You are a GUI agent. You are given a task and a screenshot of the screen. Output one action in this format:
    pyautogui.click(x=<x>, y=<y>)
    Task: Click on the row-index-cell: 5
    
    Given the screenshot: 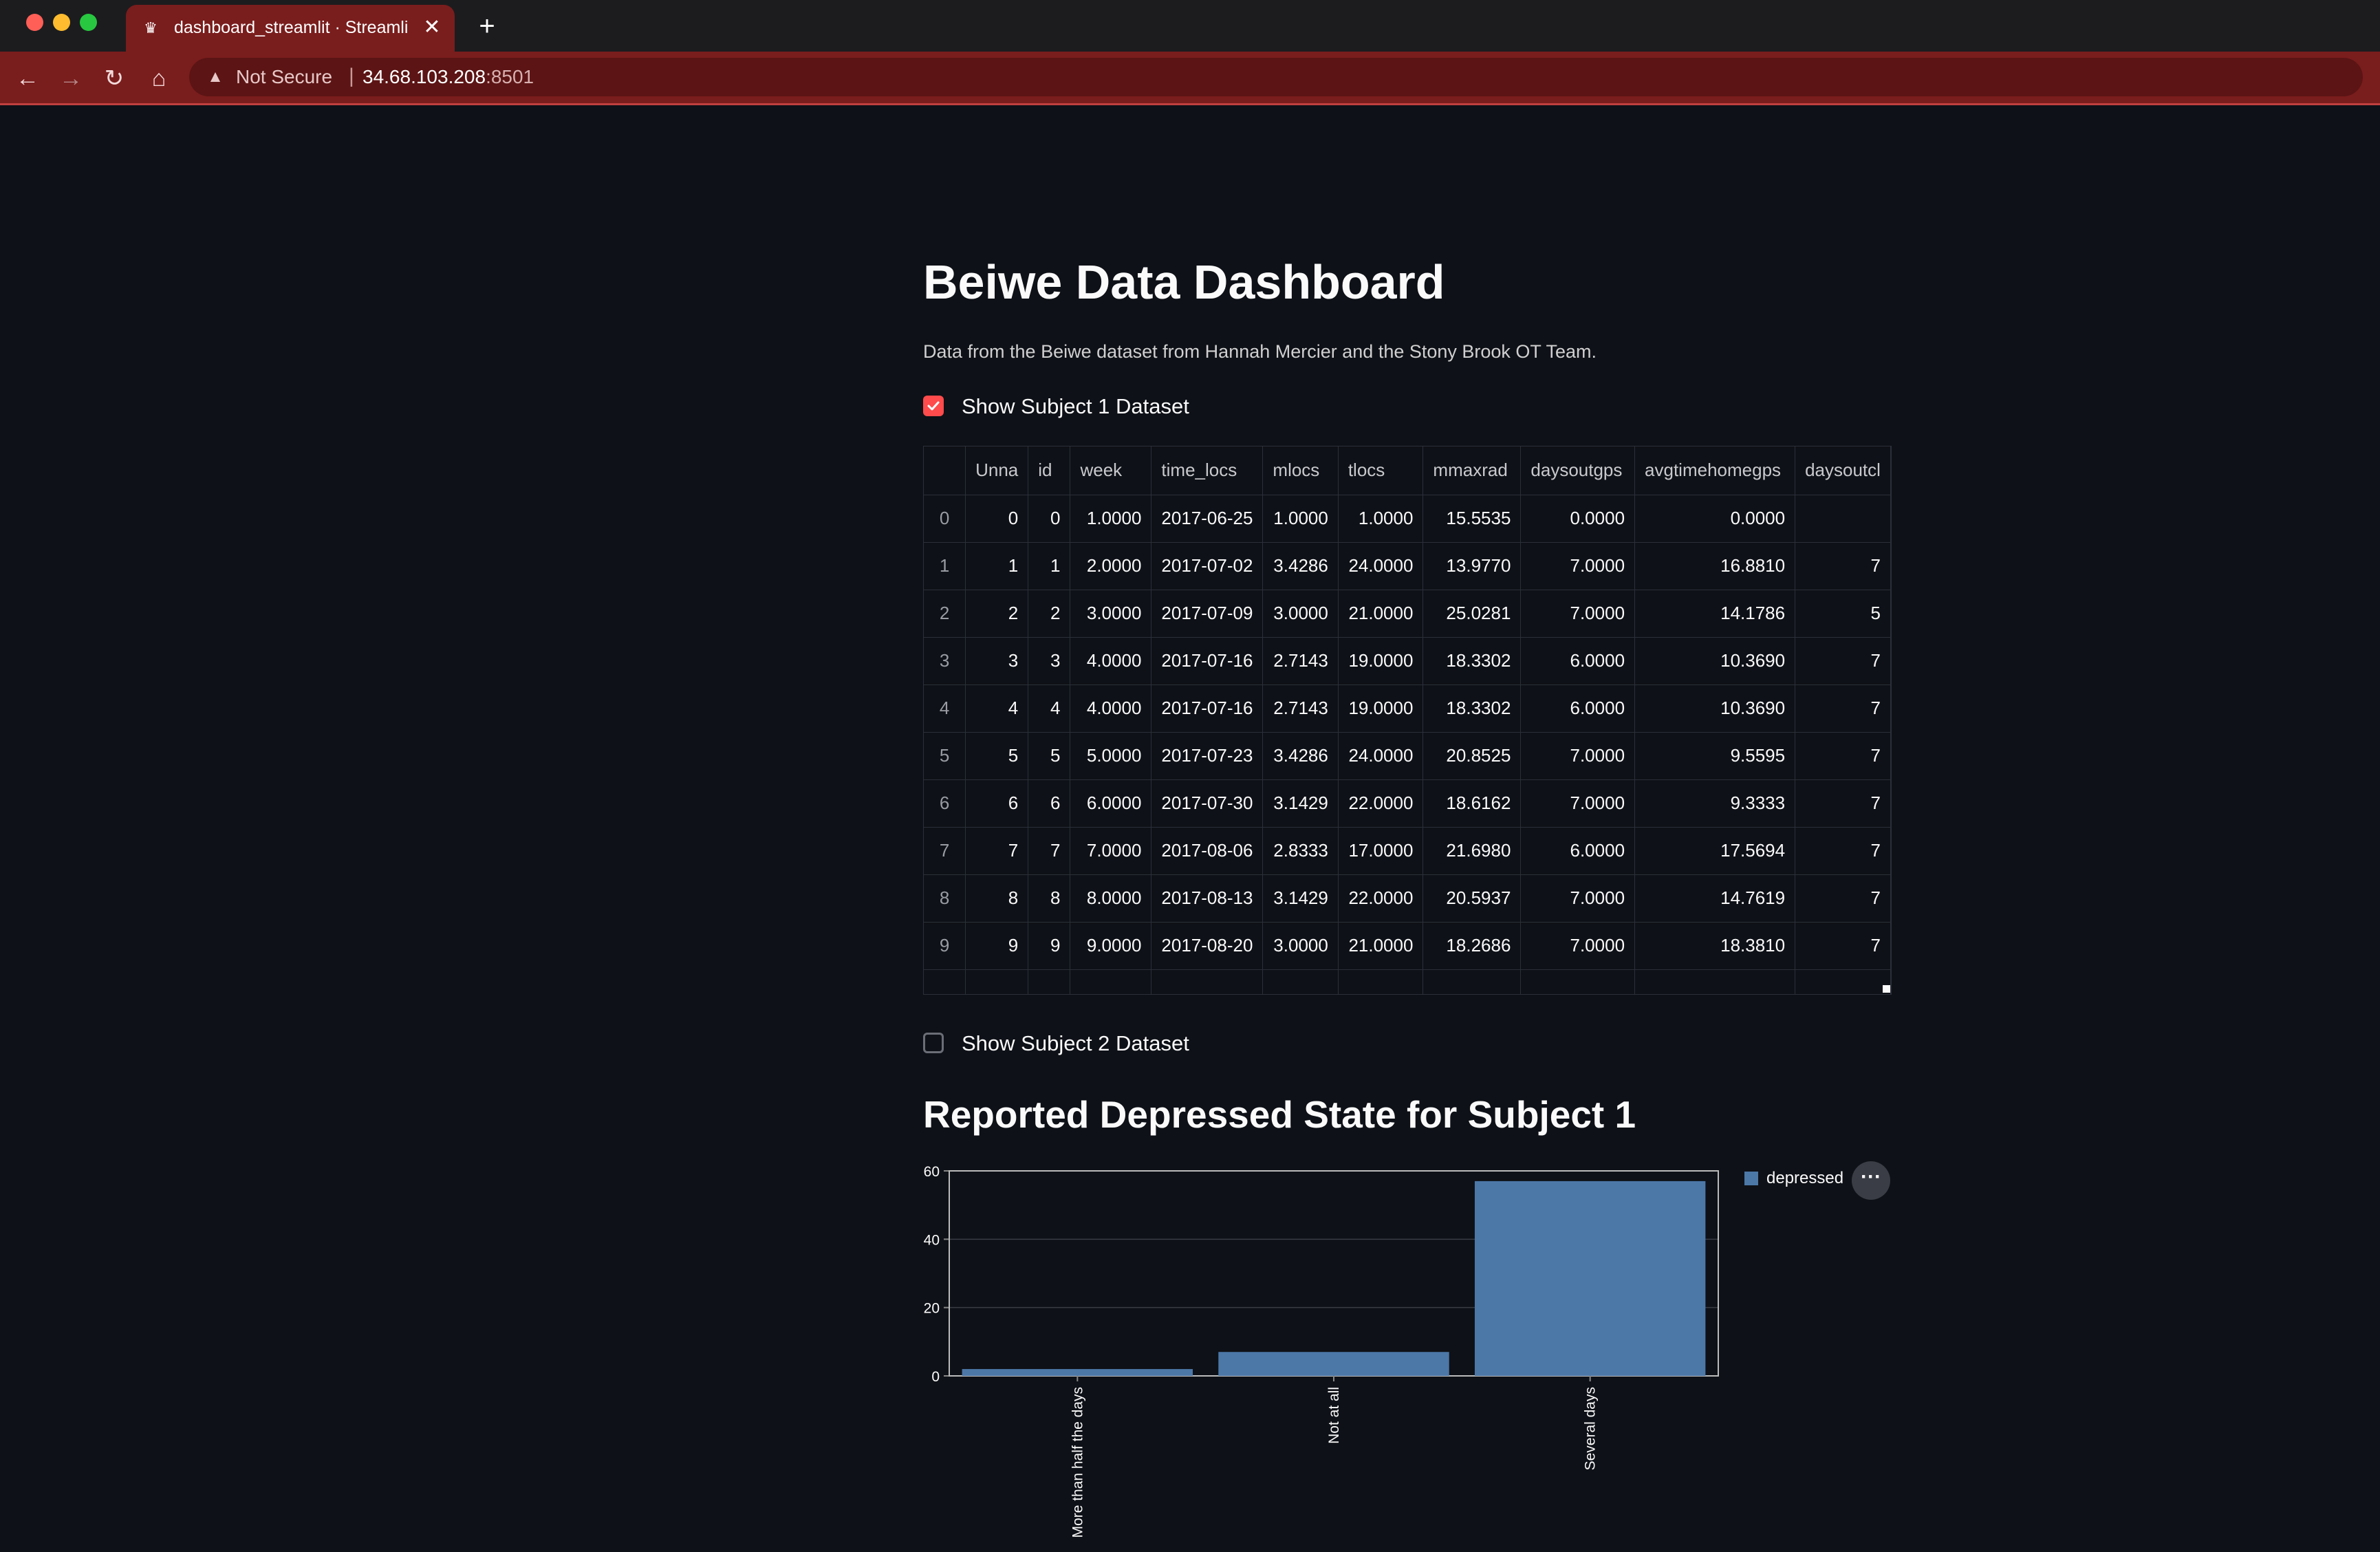 What is the action you would take?
    pyautogui.click(x=945, y=756)
    